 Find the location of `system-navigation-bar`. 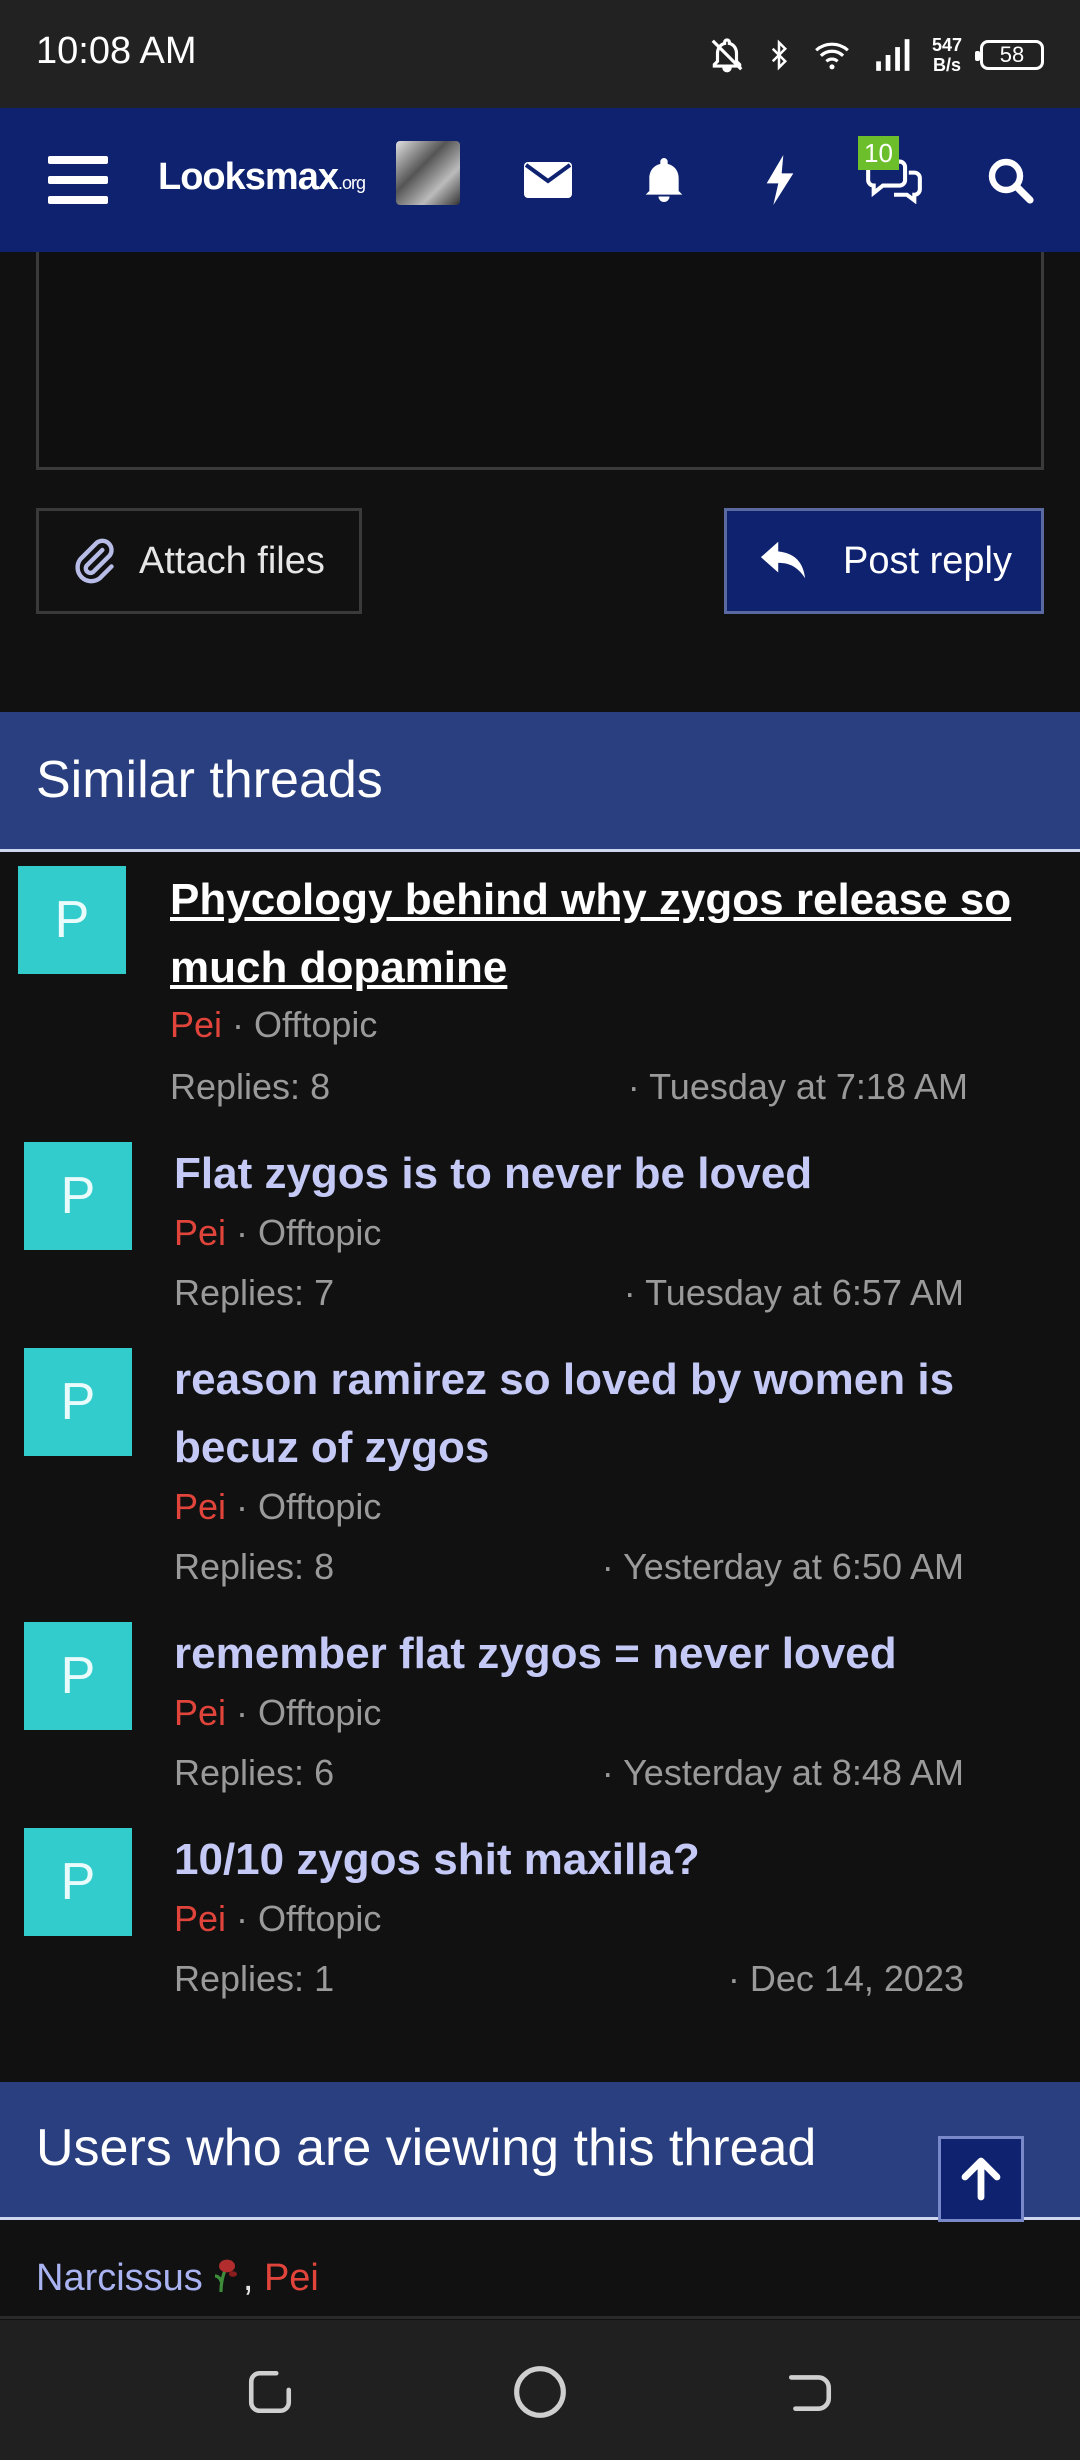

system-navigation-bar is located at coordinates (540, 2390).